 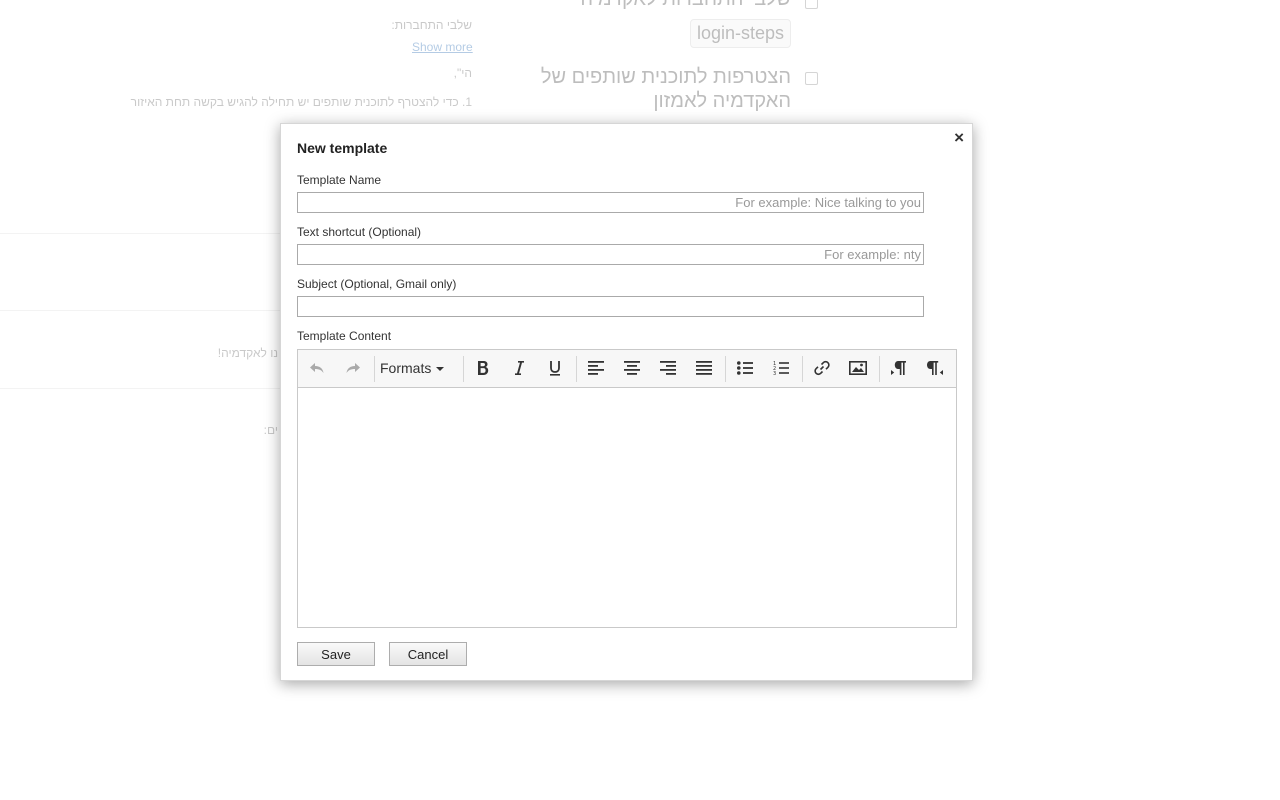 What do you see at coordinates (610, 306) in the screenshot?
I see `subject-input` at bounding box center [610, 306].